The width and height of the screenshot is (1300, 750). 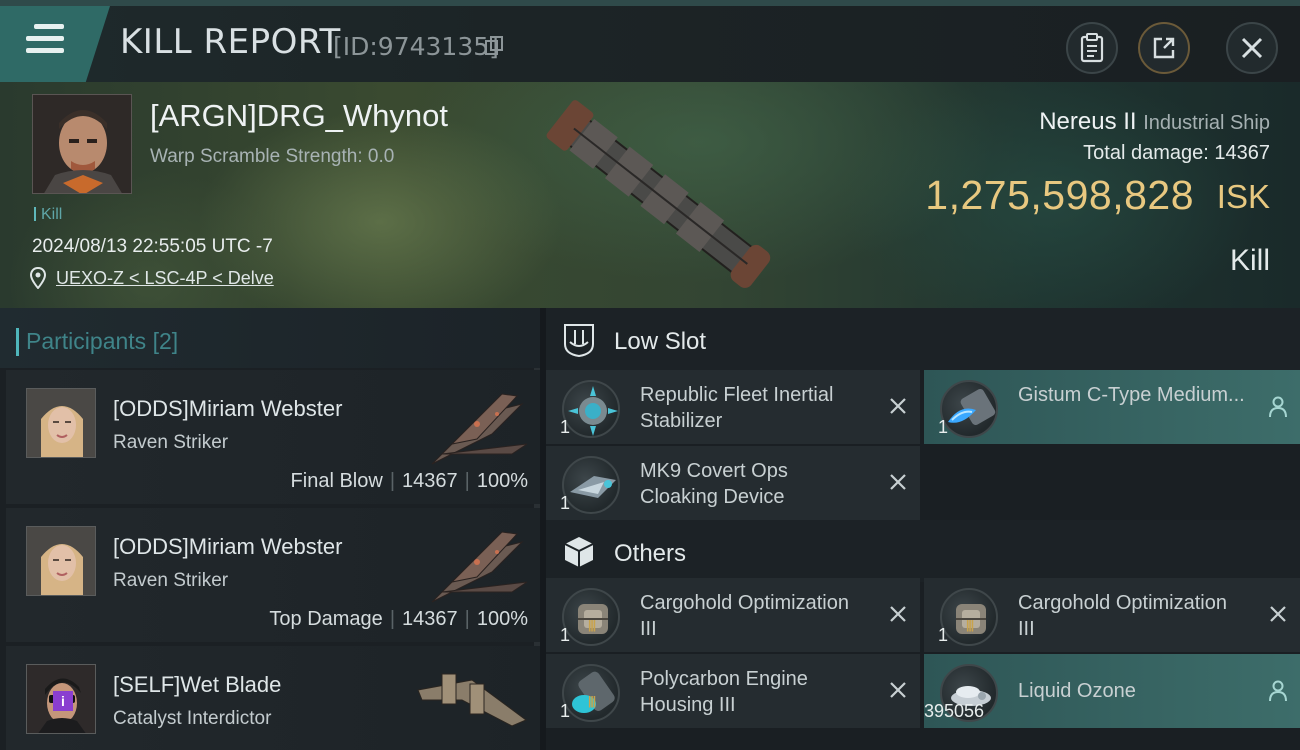 I want to click on participant-row: i [SELF]Wet Blade Catalyst Interdictor, so click(x=273, y=698).